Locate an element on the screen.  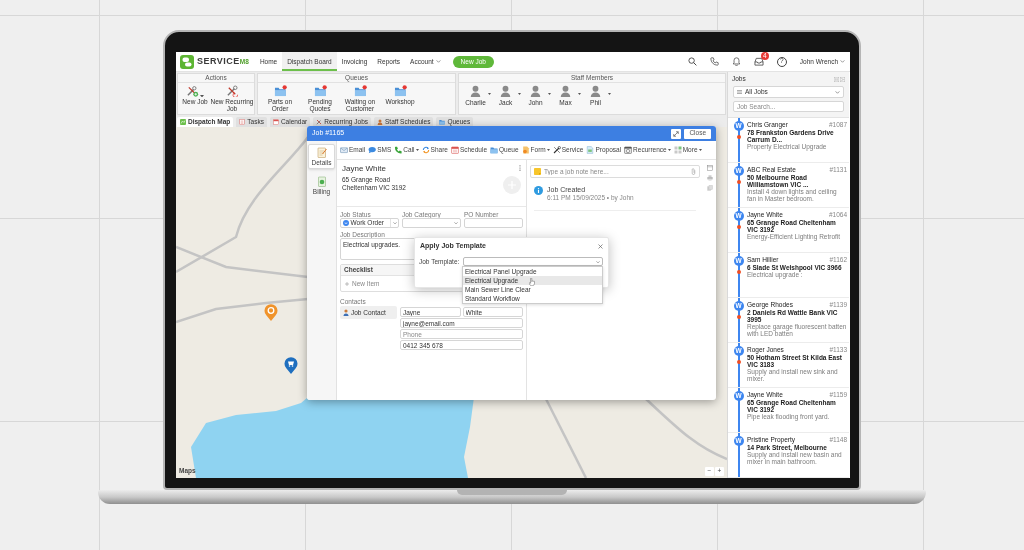
circular-arrows-icon is located at coordinates (425, 150).